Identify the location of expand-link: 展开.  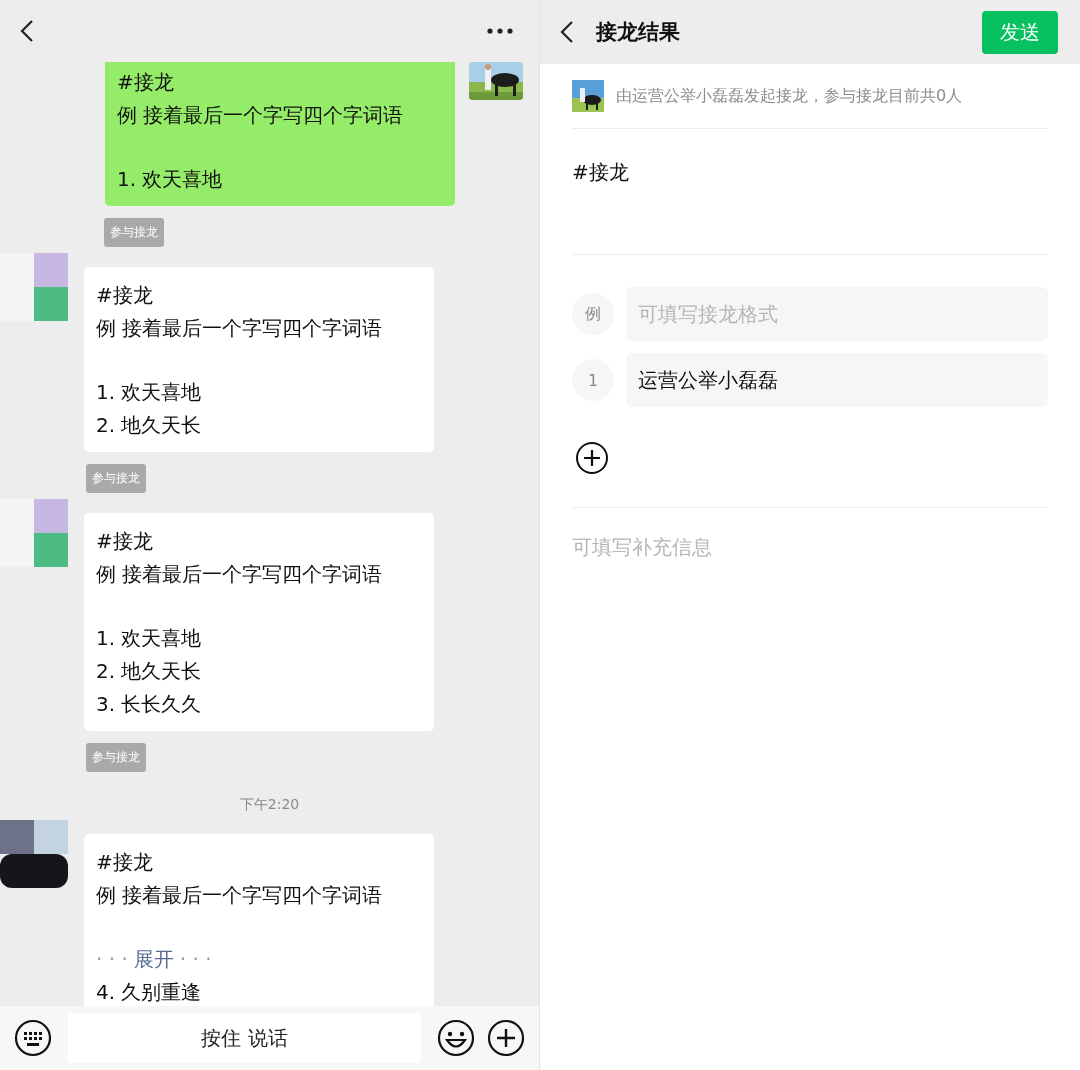
(153, 959).